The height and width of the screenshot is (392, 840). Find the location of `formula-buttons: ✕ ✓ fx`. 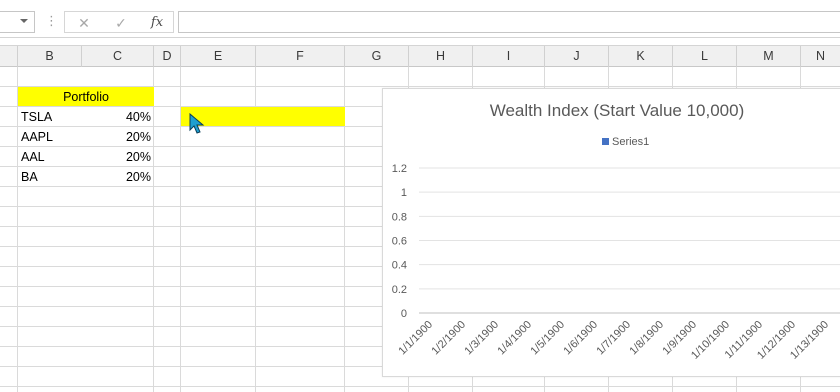

formula-buttons: ✕ ✓ fx is located at coordinates (119, 22).